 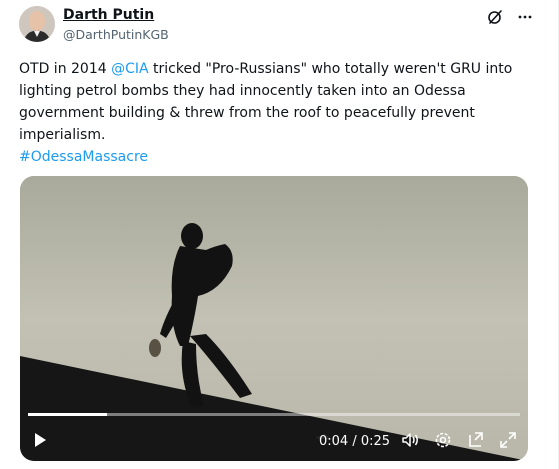 What do you see at coordinates (443, 440) in the screenshot?
I see `settings-icon` at bounding box center [443, 440].